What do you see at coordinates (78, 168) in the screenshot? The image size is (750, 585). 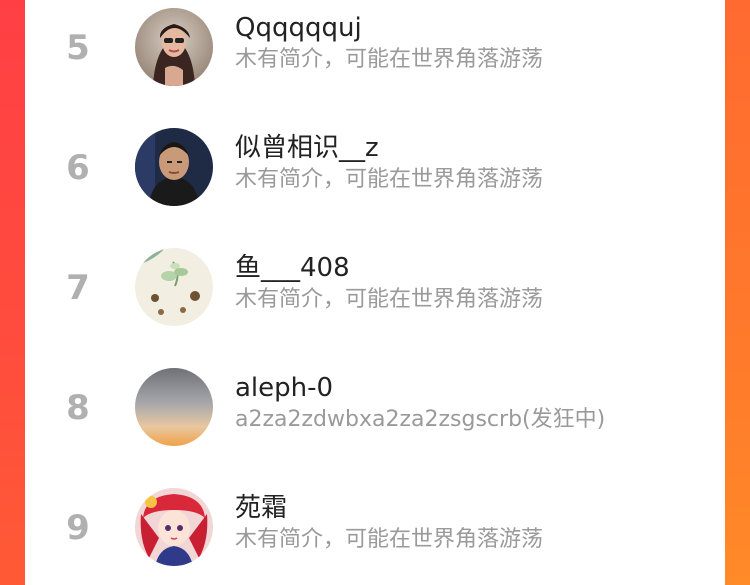 I see `rank-number: 6` at bounding box center [78, 168].